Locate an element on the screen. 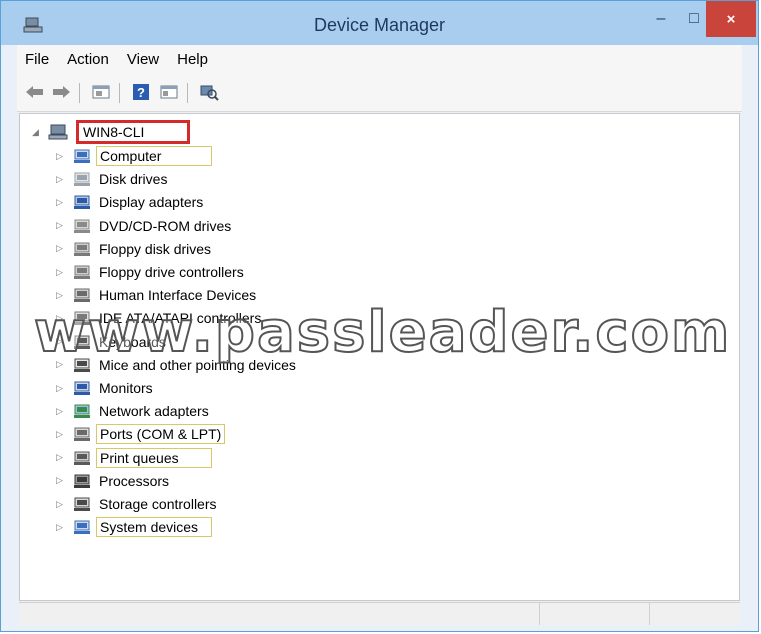 This screenshot has height=634, width=761. ide-controller-icon is located at coordinates (82, 318).